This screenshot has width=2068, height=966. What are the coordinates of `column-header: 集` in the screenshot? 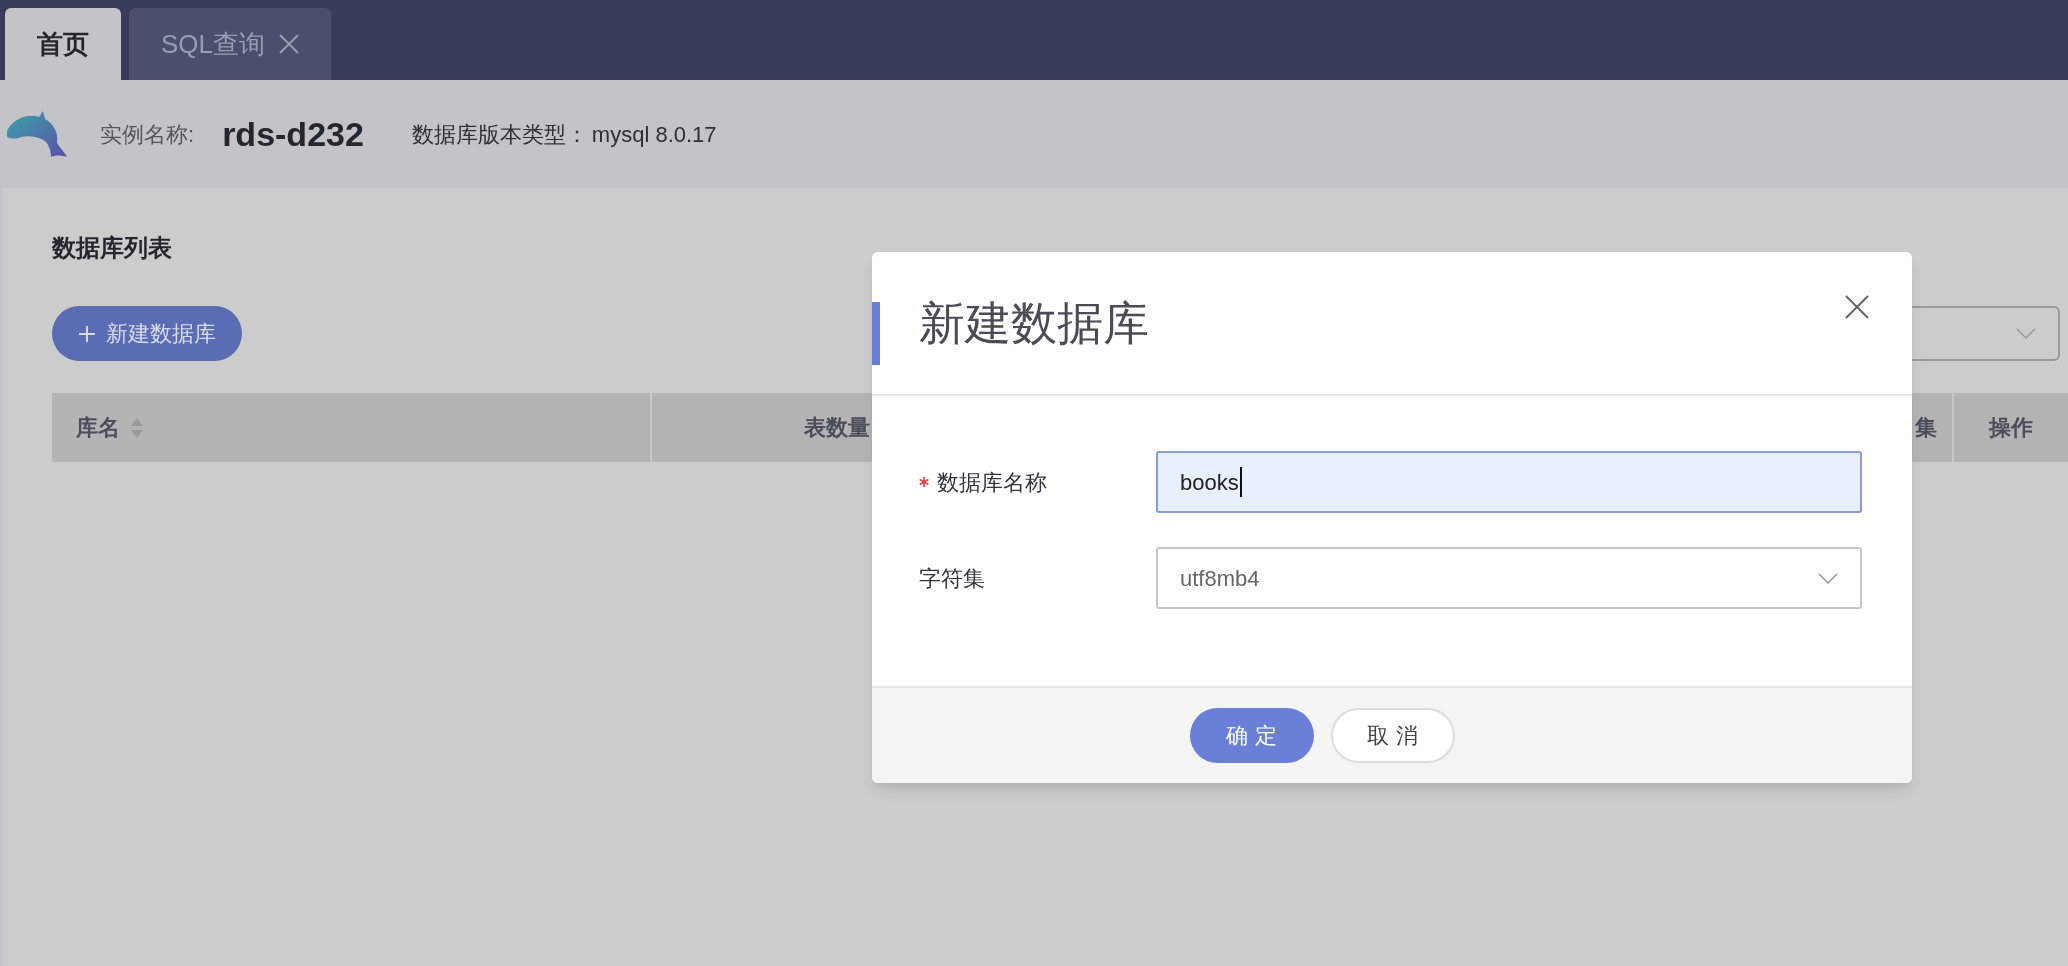 It's located at (1926, 428).